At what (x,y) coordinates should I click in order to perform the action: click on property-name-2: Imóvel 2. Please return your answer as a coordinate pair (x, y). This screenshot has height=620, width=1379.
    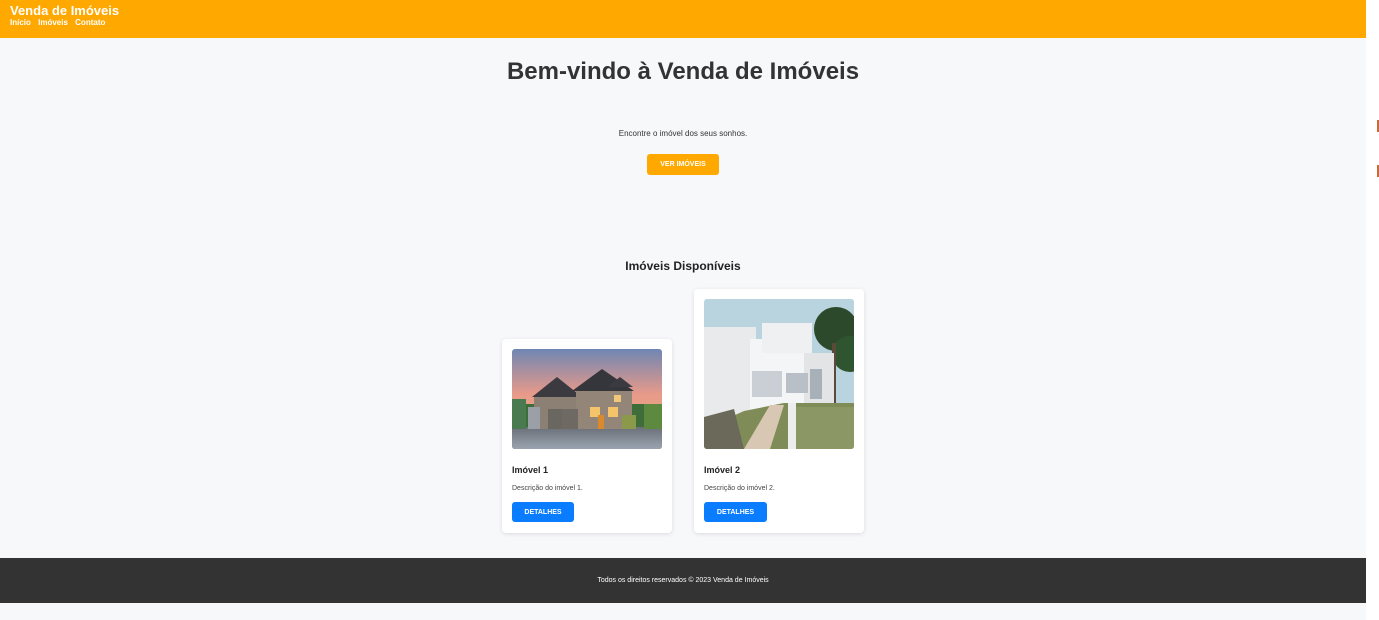
    Looking at the image, I should click on (722, 470).